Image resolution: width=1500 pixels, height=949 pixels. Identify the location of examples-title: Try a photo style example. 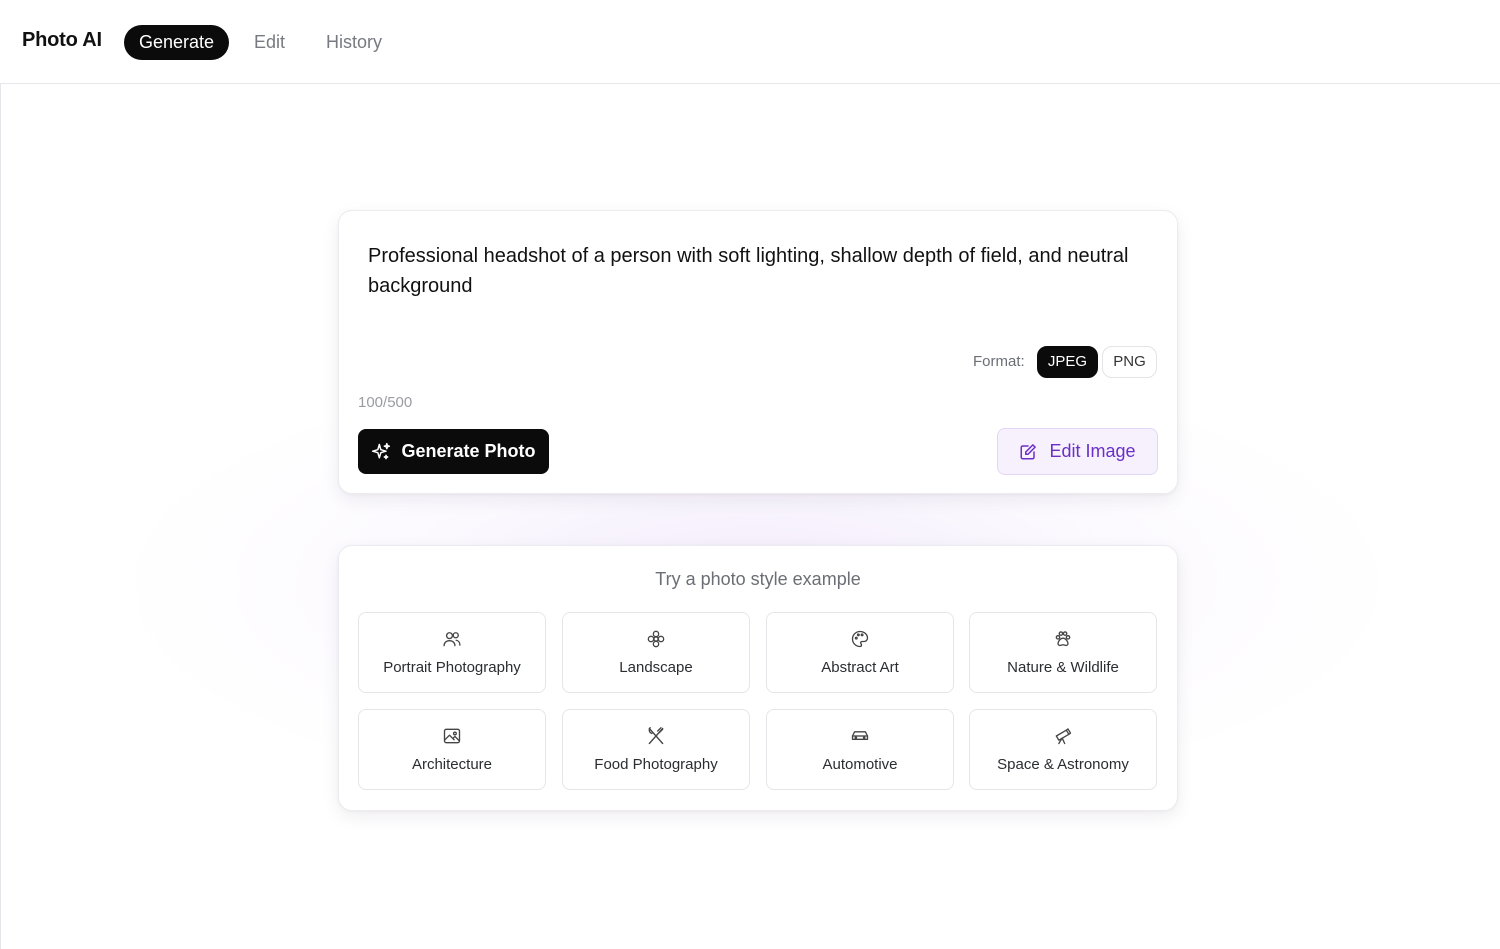
(758, 579).